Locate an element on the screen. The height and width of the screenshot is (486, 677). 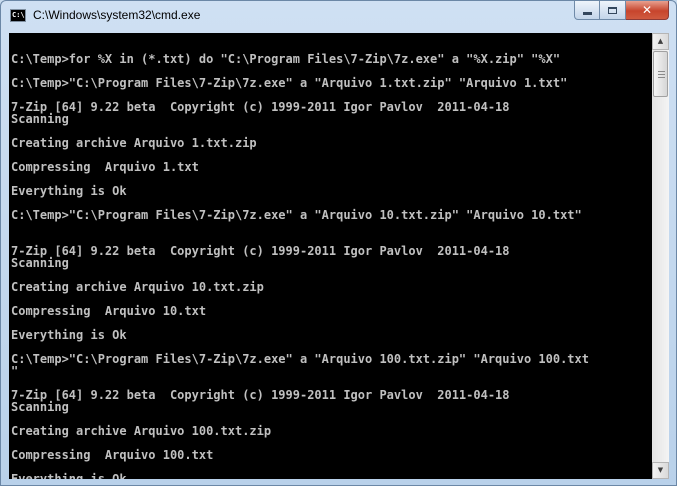
scroll-down-button: ▼ is located at coordinates (660, 470).